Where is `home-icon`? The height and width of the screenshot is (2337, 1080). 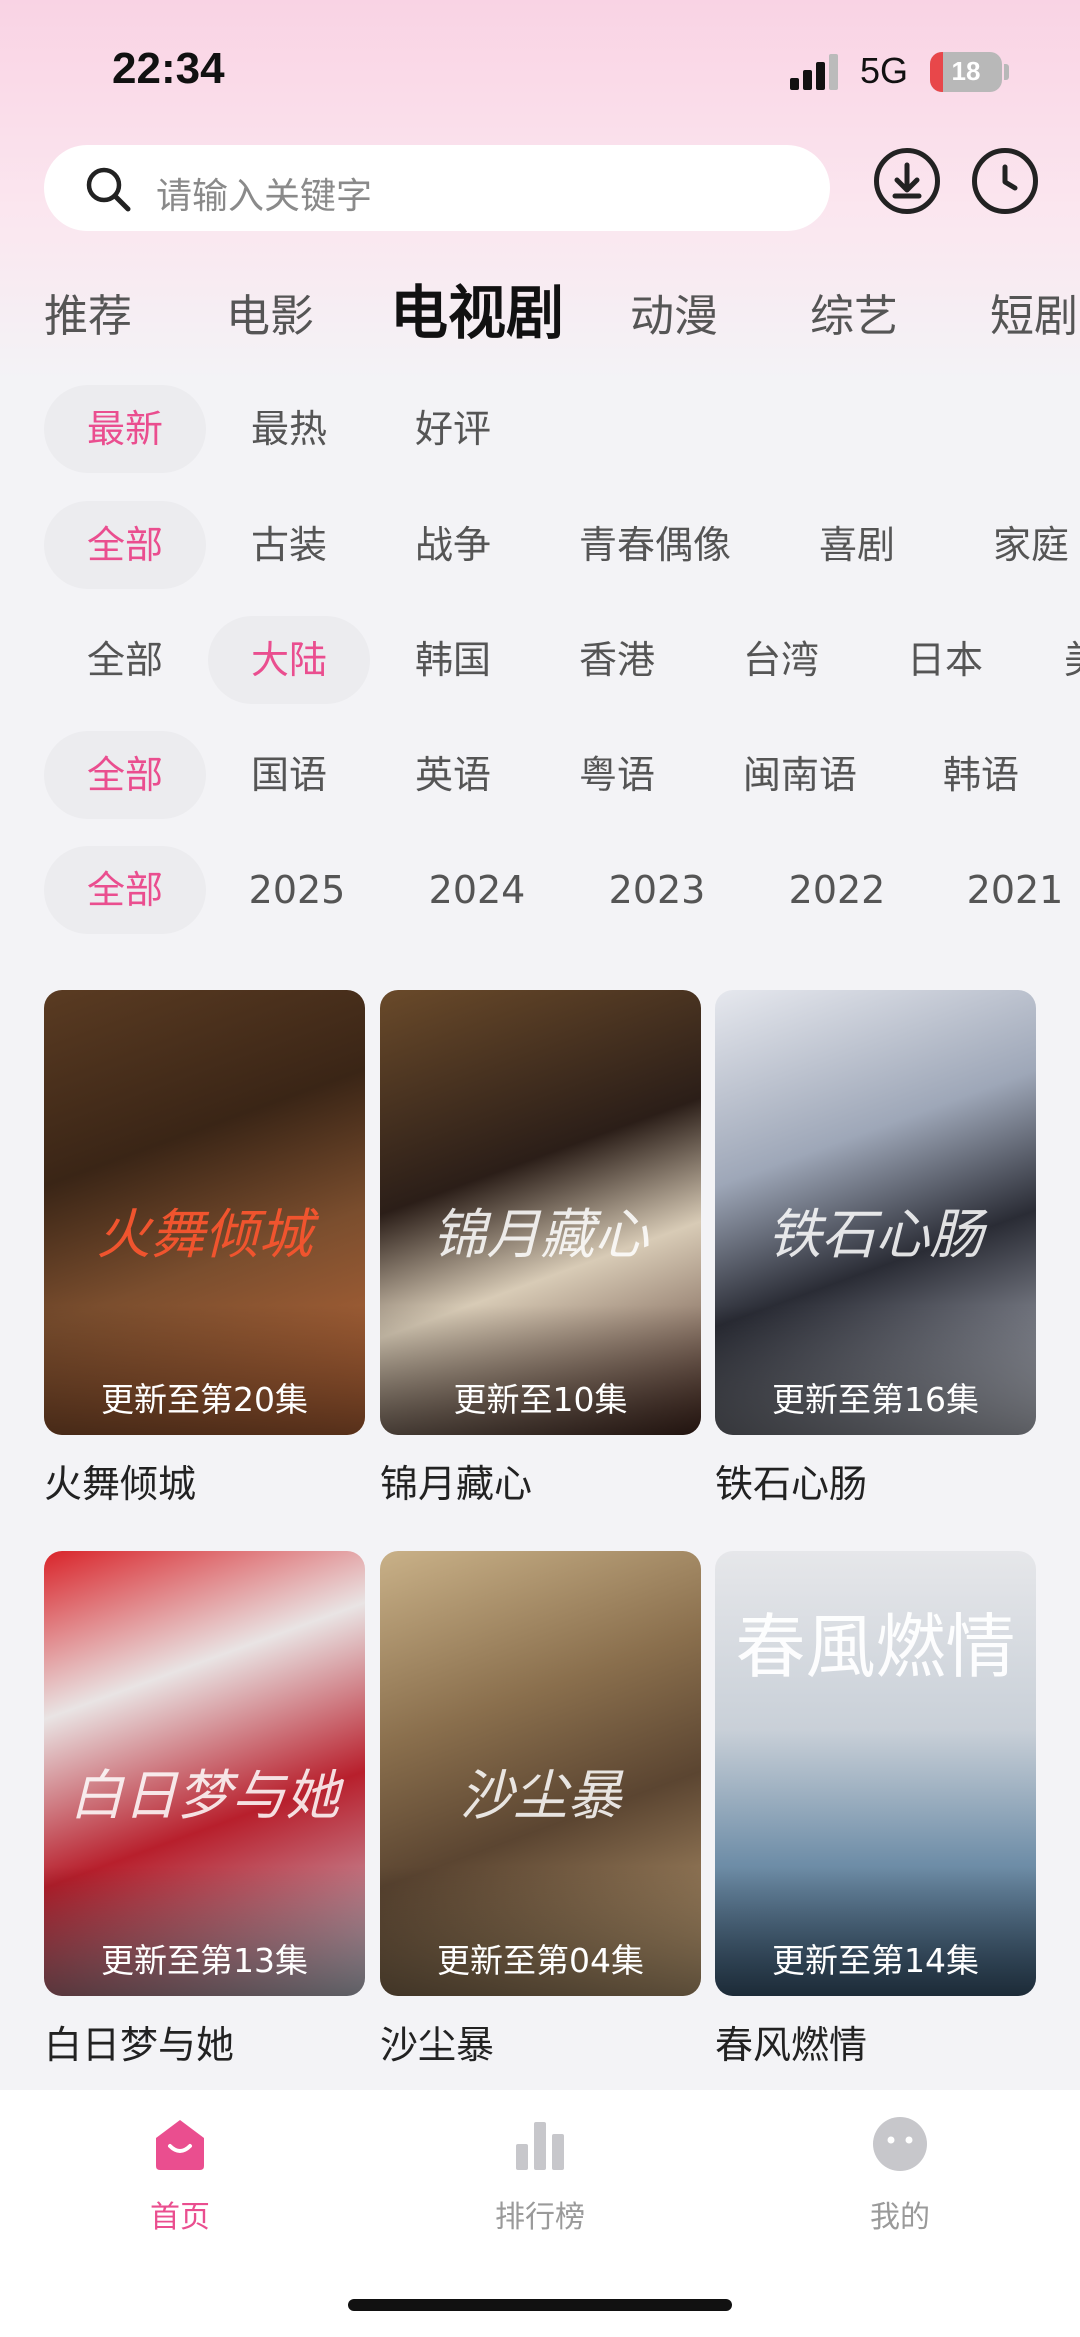
home-icon is located at coordinates (180, 2145).